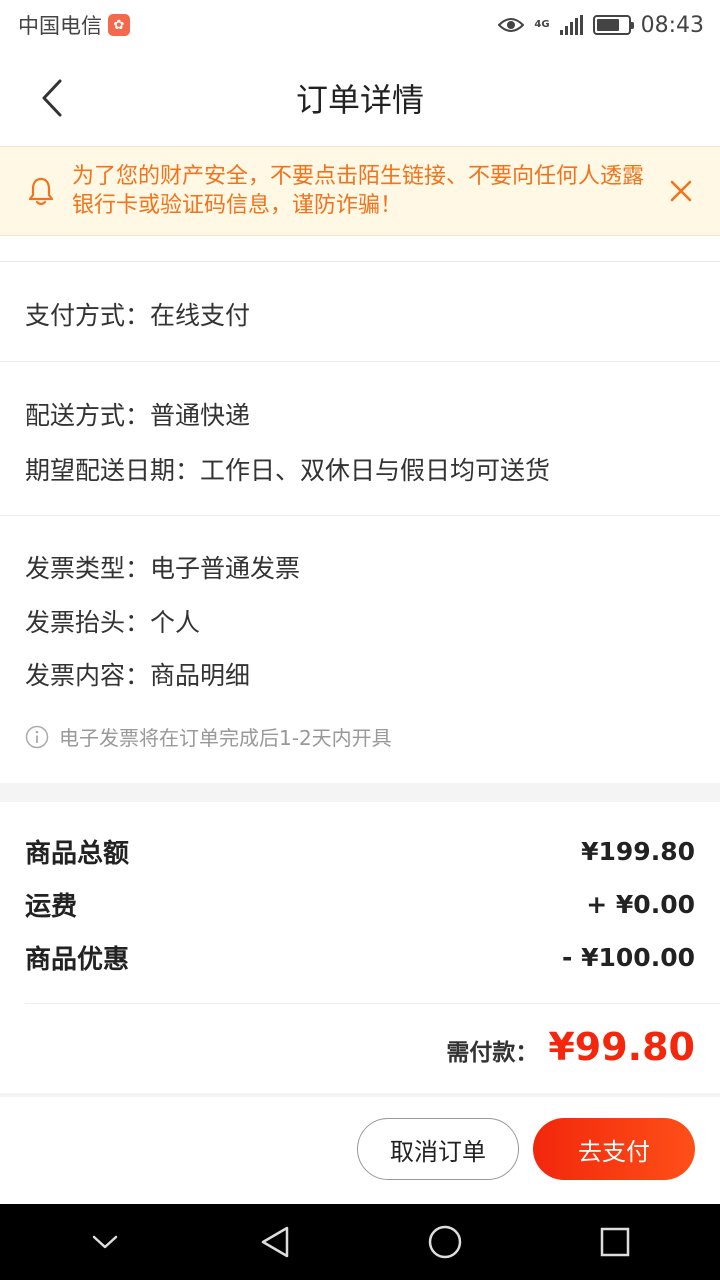 The height and width of the screenshot is (1280, 720). I want to click on invoice-content: 发票内容：商品明细, so click(138, 675).